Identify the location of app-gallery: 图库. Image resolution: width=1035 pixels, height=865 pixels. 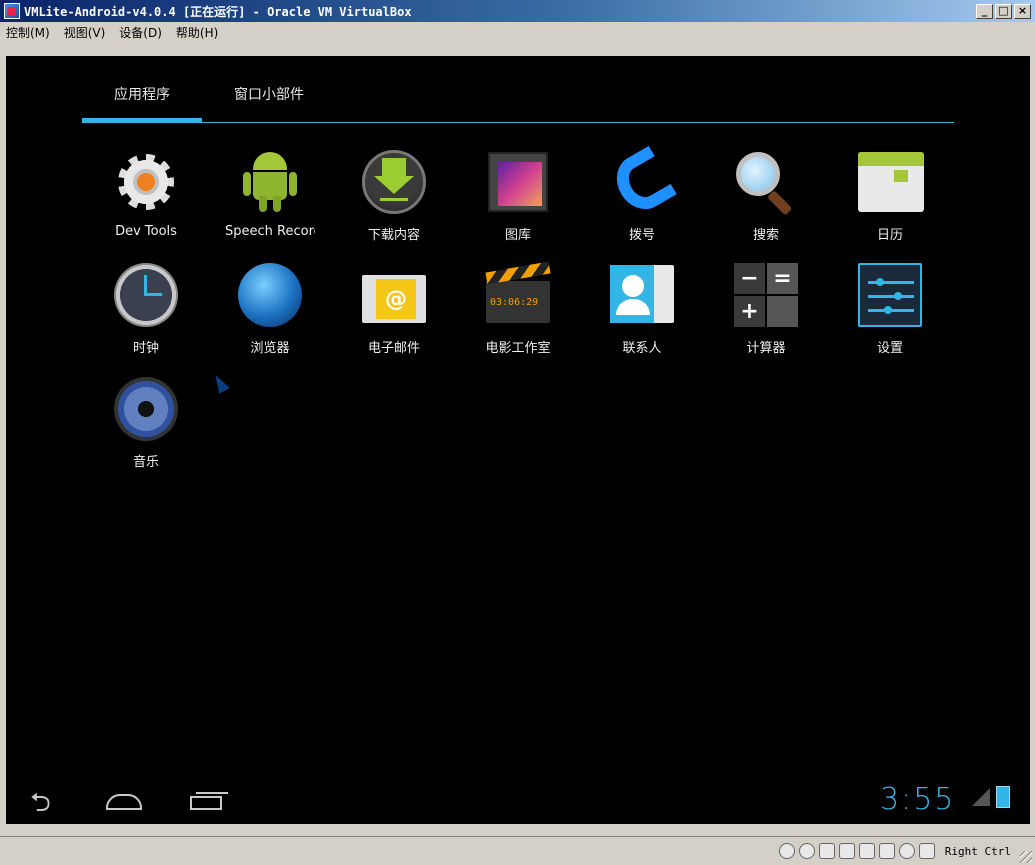
(518, 199).